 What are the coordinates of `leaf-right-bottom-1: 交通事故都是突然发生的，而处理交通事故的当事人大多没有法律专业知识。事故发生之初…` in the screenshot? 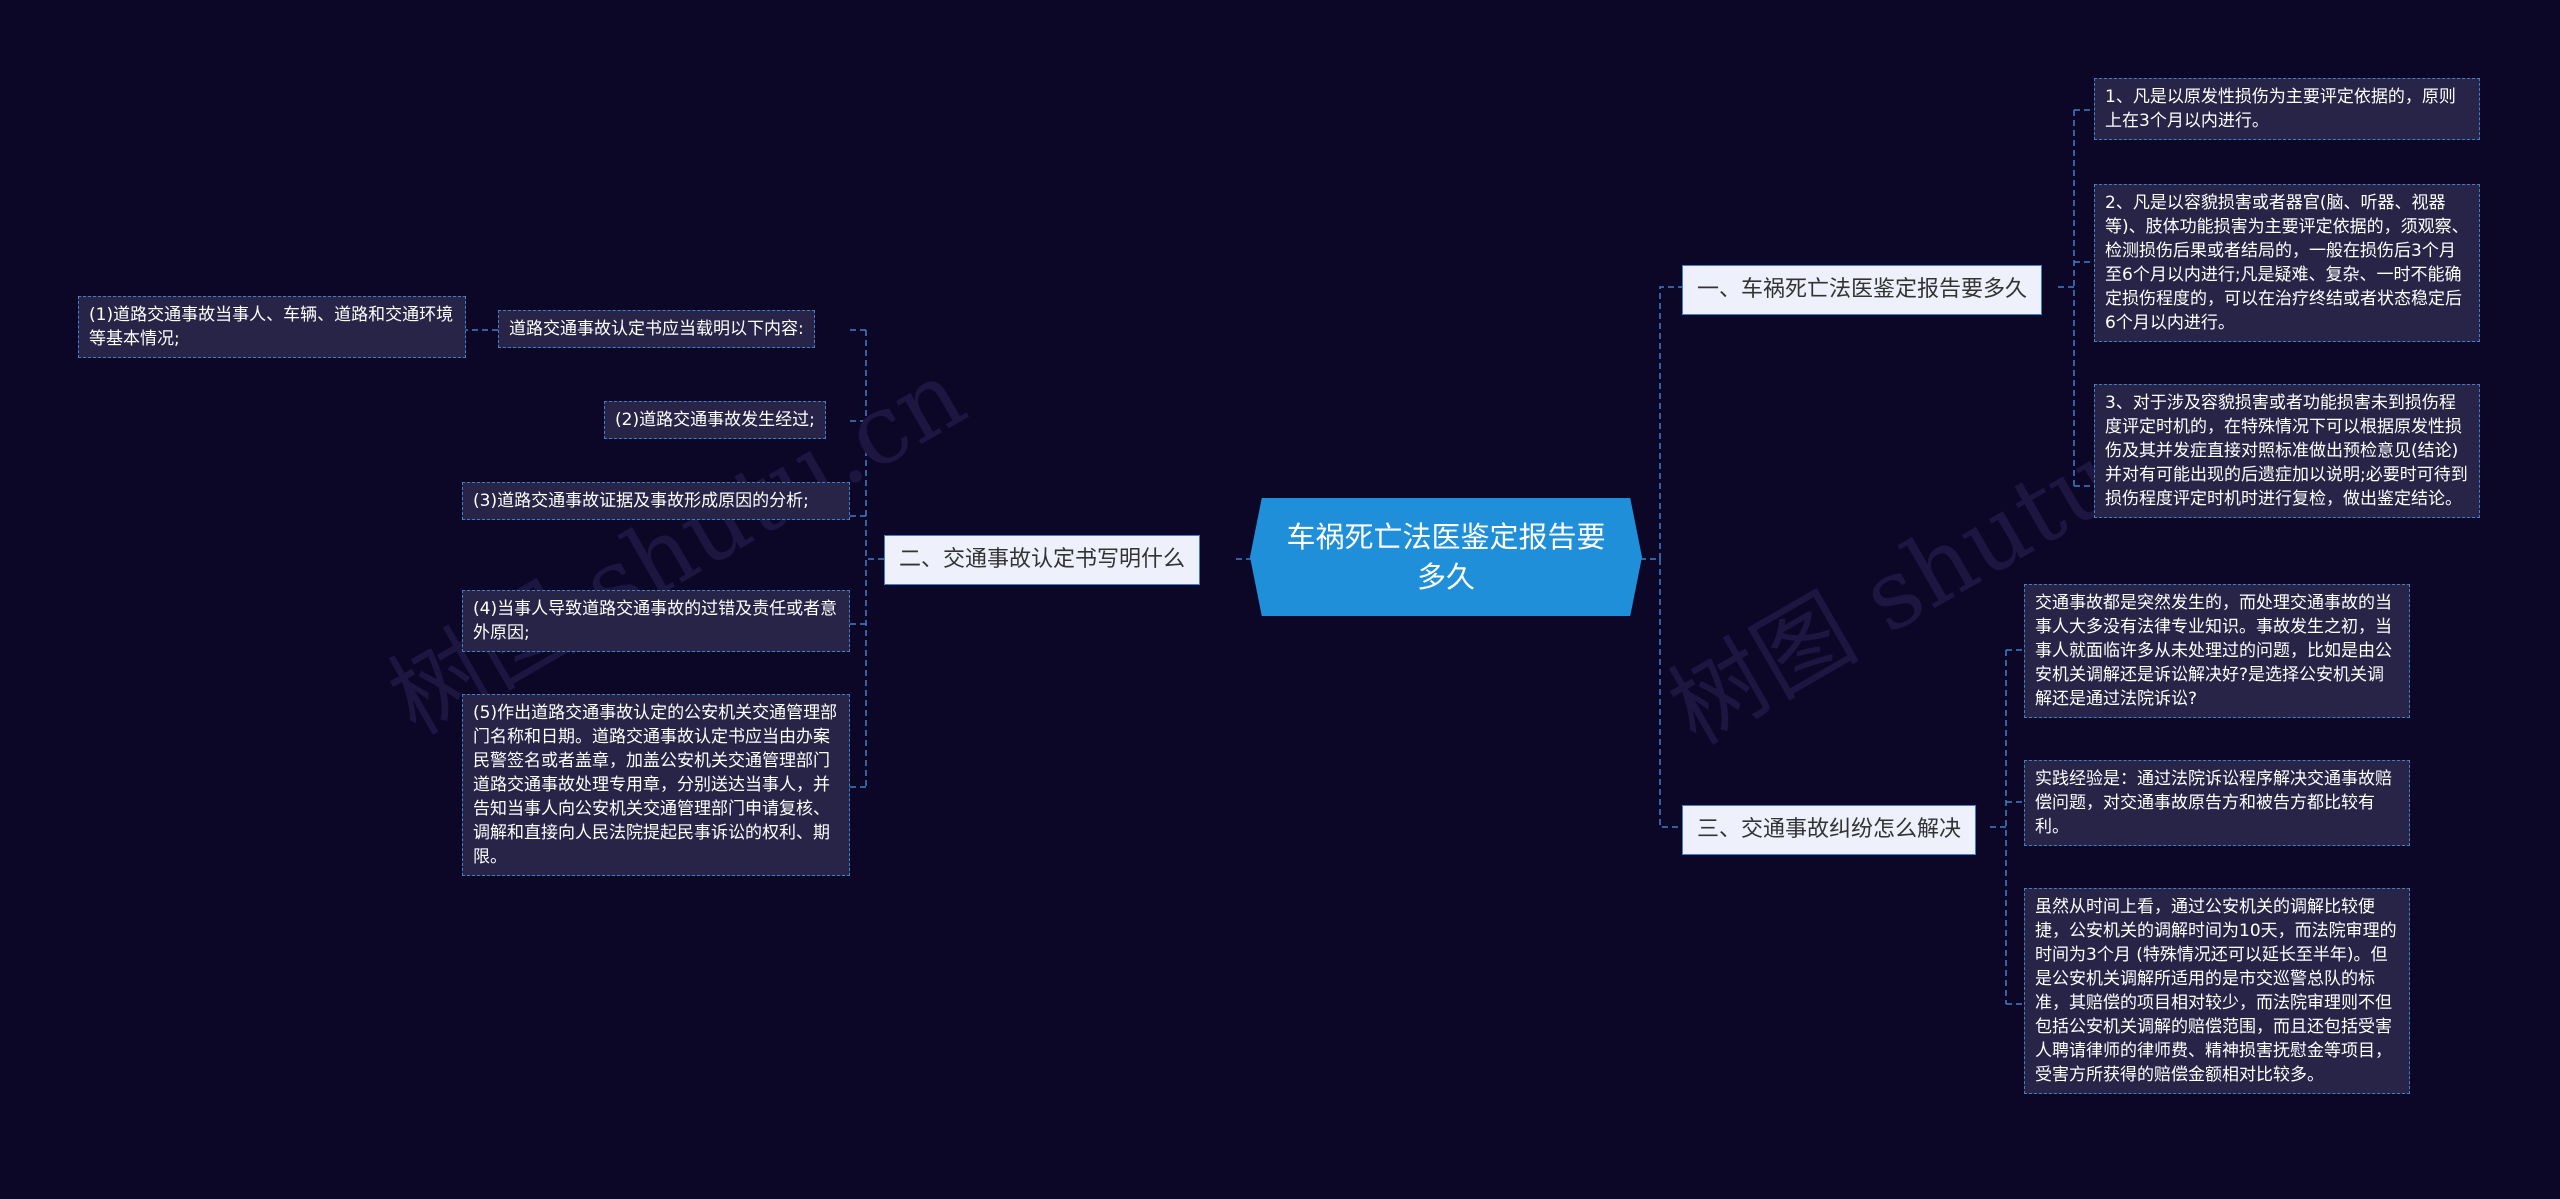 It's located at (2217, 651).